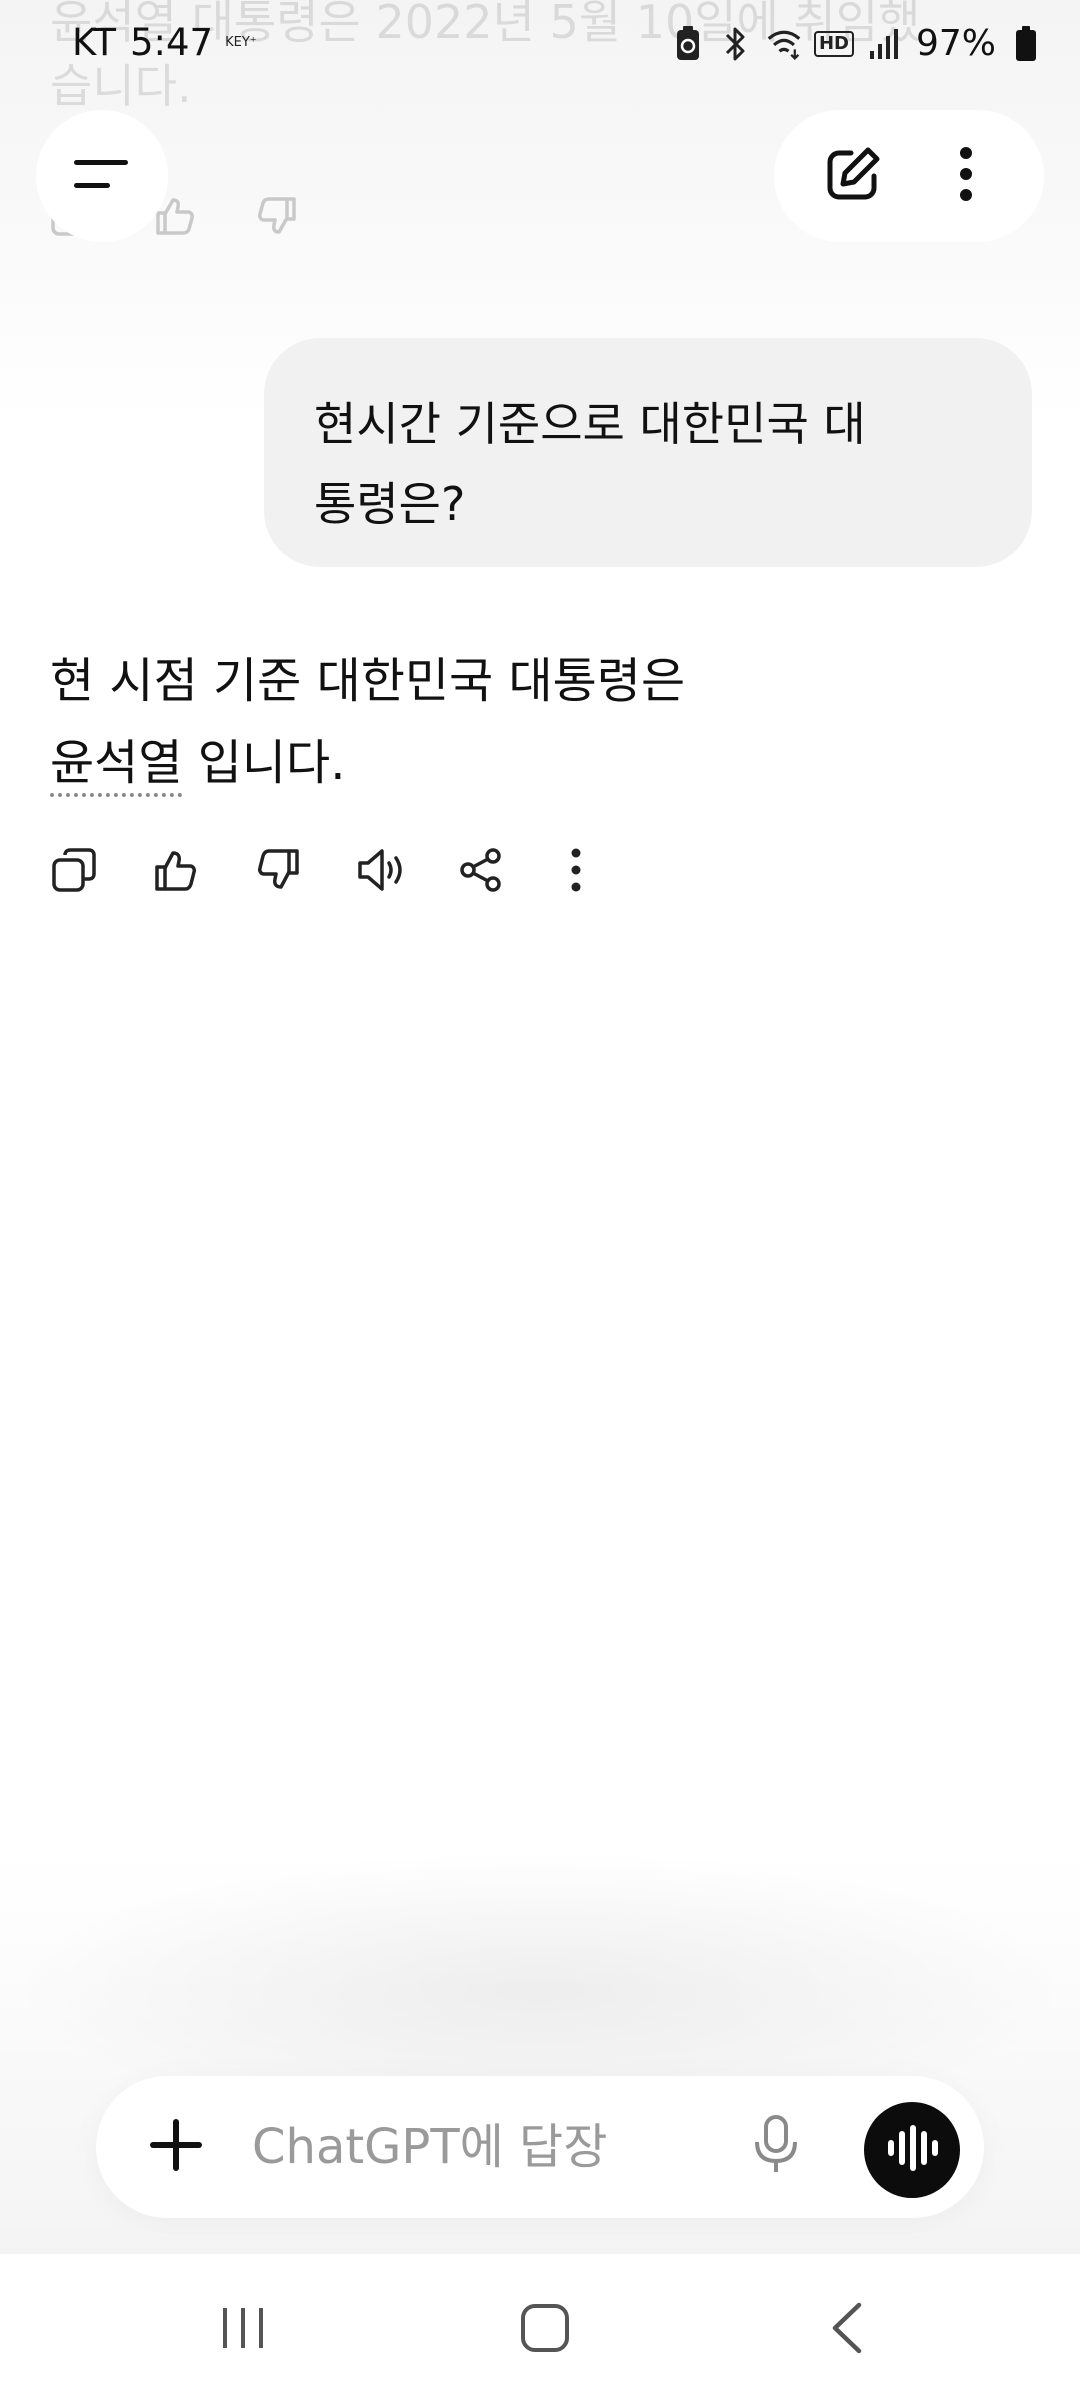 The image size is (1080, 2400). What do you see at coordinates (540, 45) in the screenshot?
I see `status-bar: KT 5:47 KEY⁺ HD 97%` at bounding box center [540, 45].